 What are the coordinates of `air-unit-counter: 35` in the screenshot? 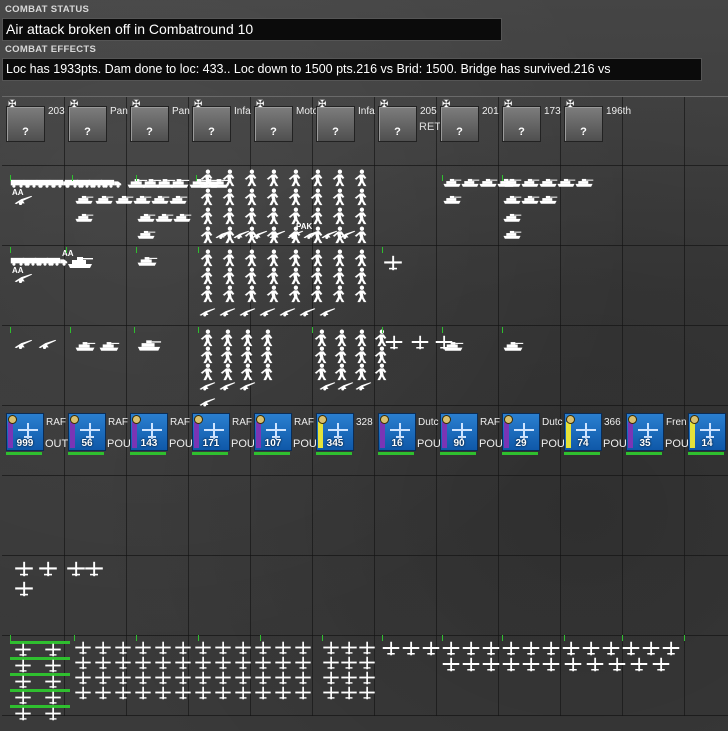 It's located at (645, 432).